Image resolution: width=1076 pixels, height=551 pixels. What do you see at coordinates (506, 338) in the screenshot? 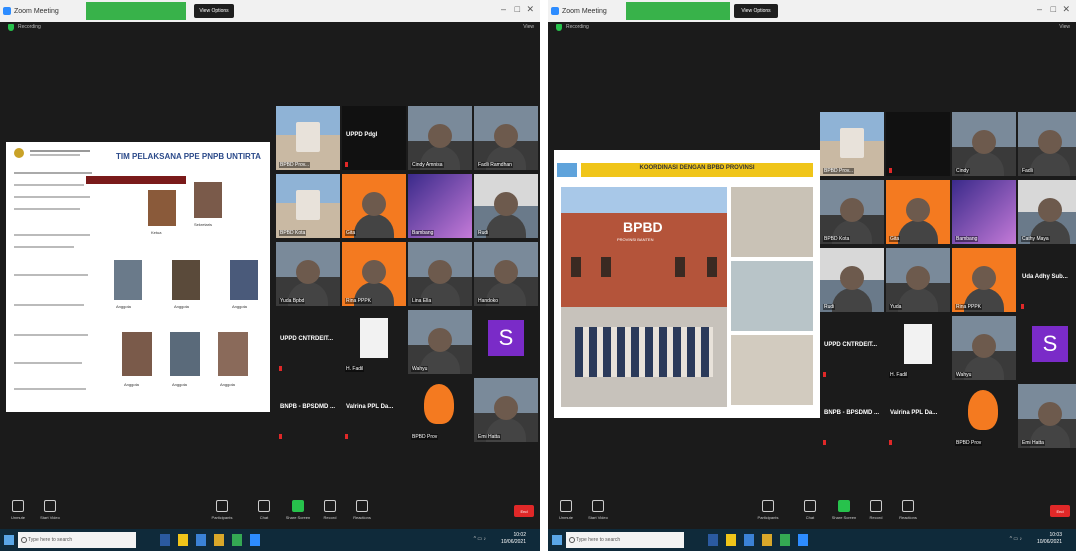
I see `avatar-initial: S` at bounding box center [506, 338].